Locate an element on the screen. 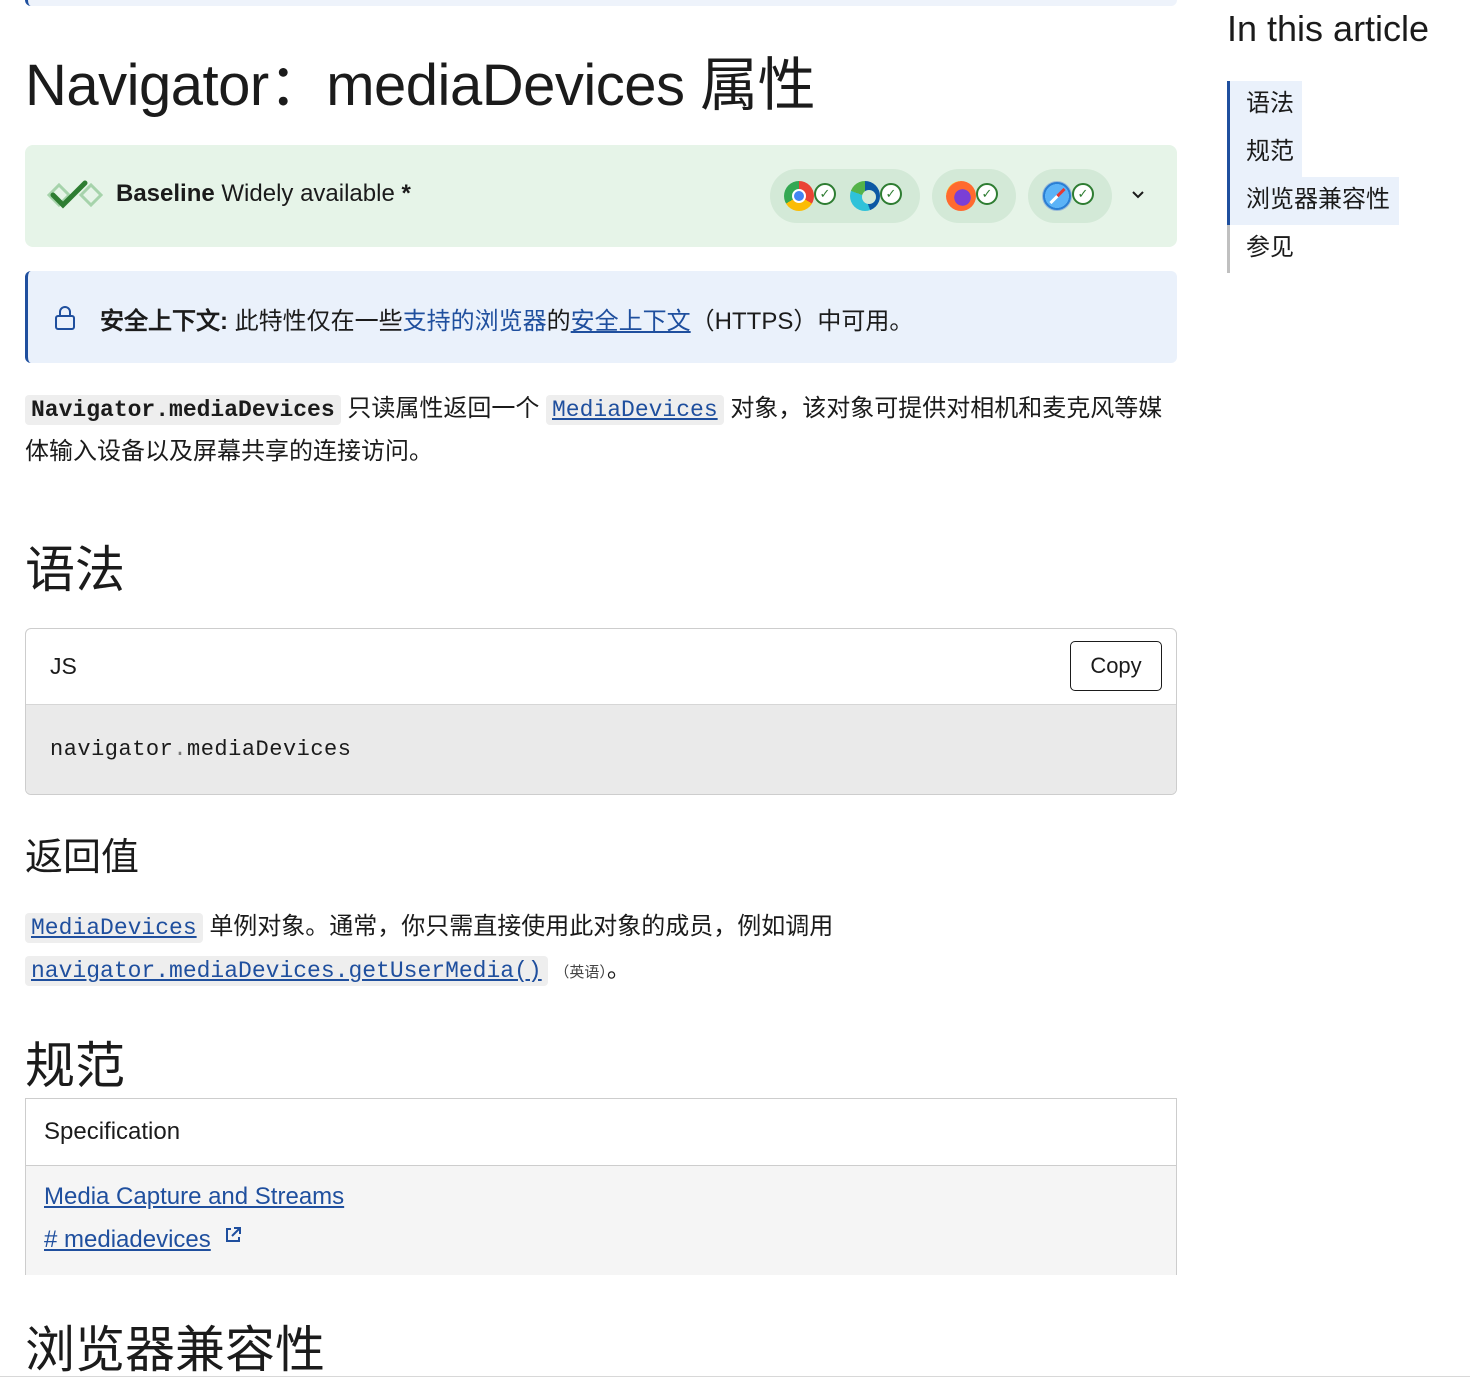 Image resolution: width=1470 pixels, height=1383 pixels. spec-table-header: Specification is located at coordinates (601, 1132).